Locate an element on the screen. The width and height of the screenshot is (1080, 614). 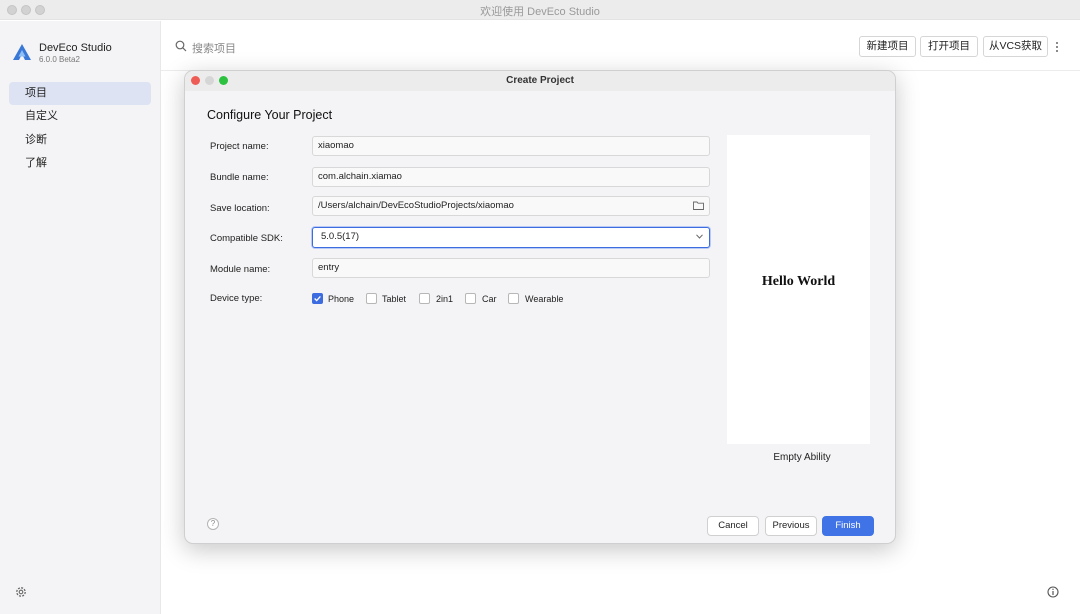
device-phone-label: Phone is located at coordinates (341, 299).